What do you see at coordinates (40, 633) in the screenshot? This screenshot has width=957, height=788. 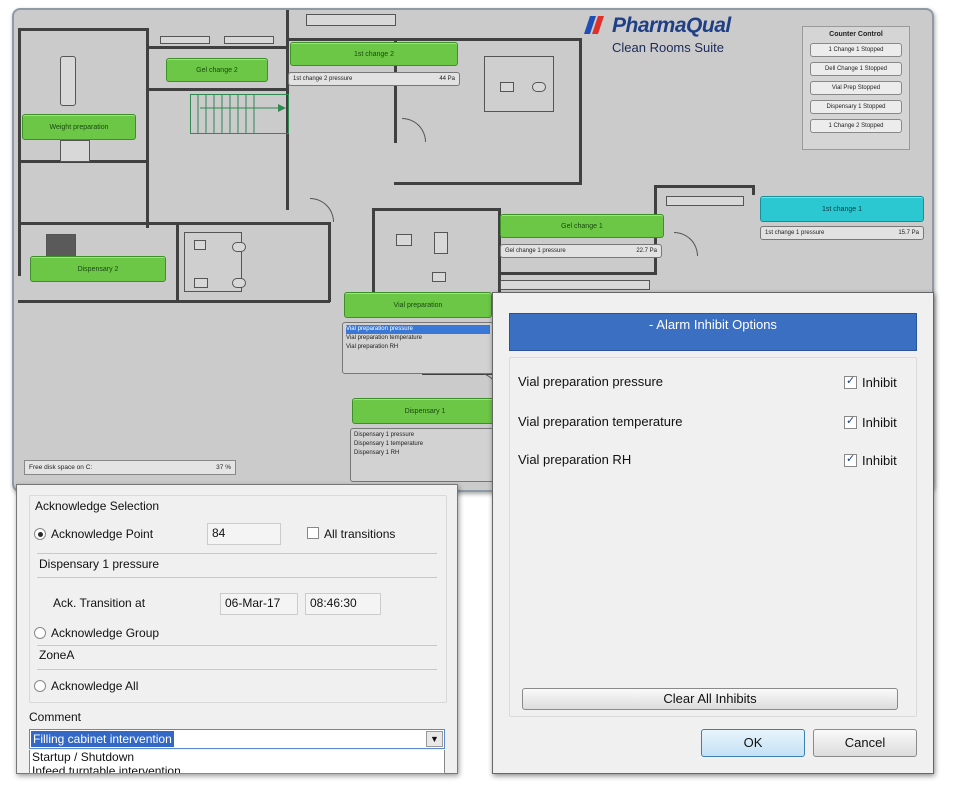 I see `acknowledge-group-radio` at bounding box center [40, 633].